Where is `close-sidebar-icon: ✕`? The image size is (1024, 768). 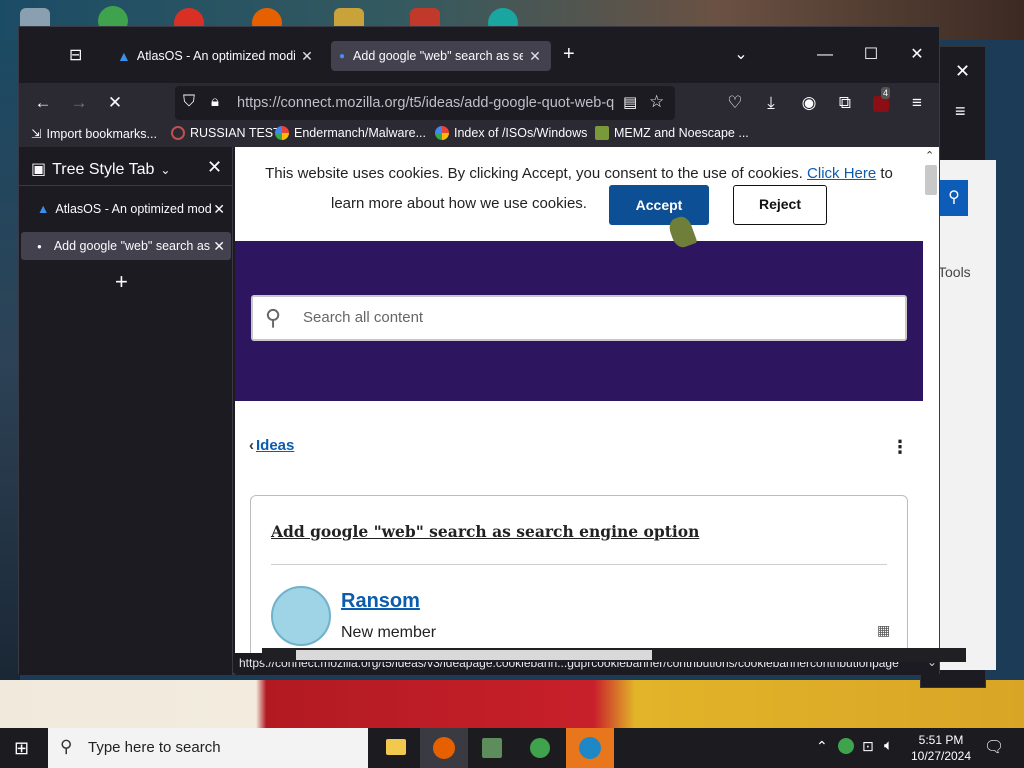 close-sidebar-icon: ✕ is located at coordinates (214, 167).